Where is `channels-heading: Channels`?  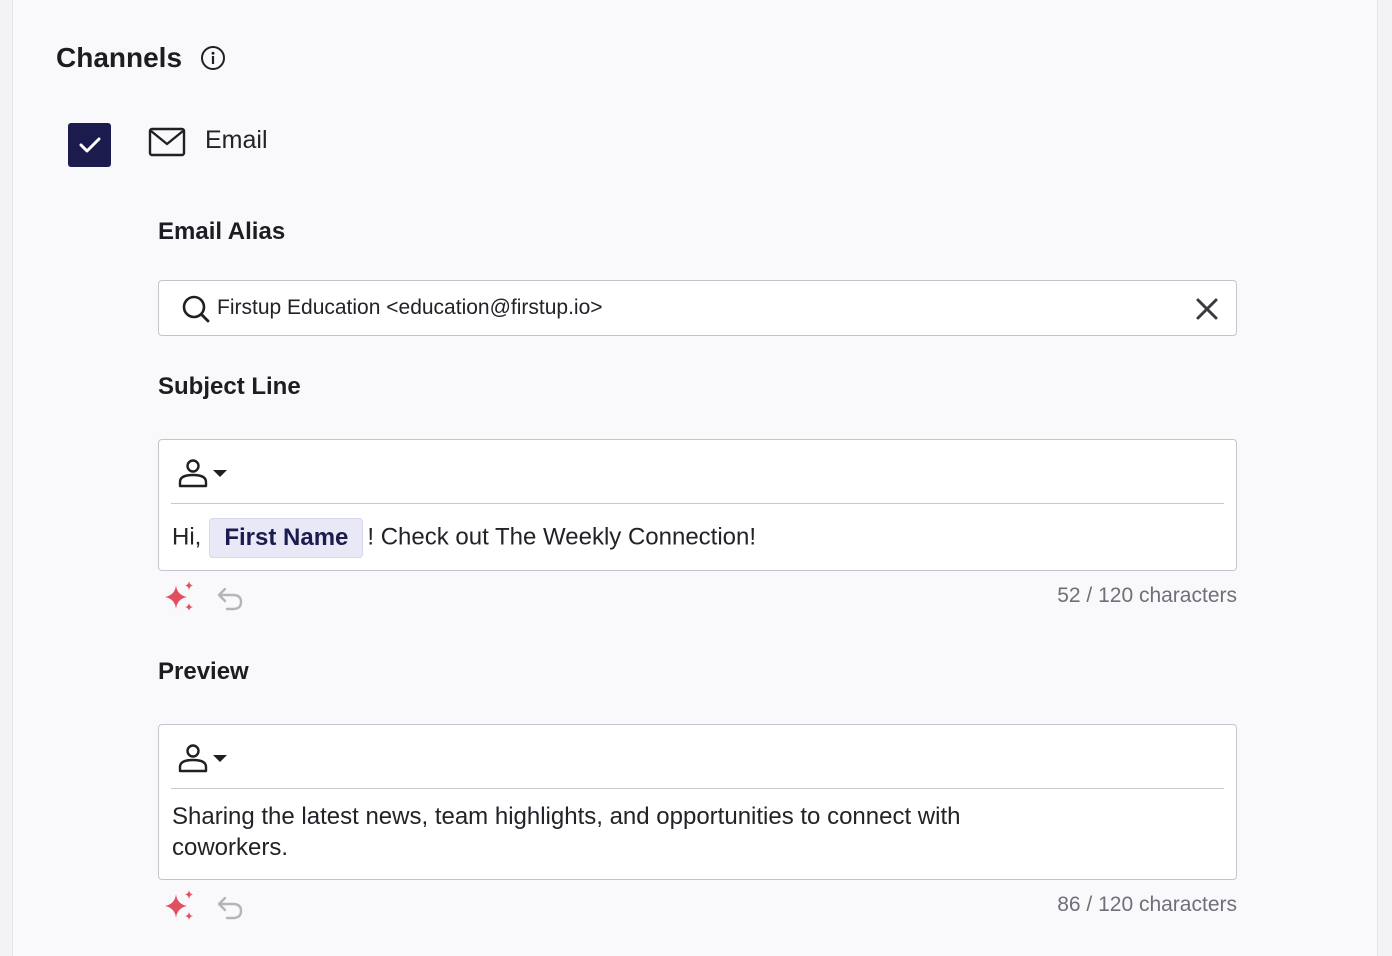 channels-heading: Channels is located at coordinates (141, 58).